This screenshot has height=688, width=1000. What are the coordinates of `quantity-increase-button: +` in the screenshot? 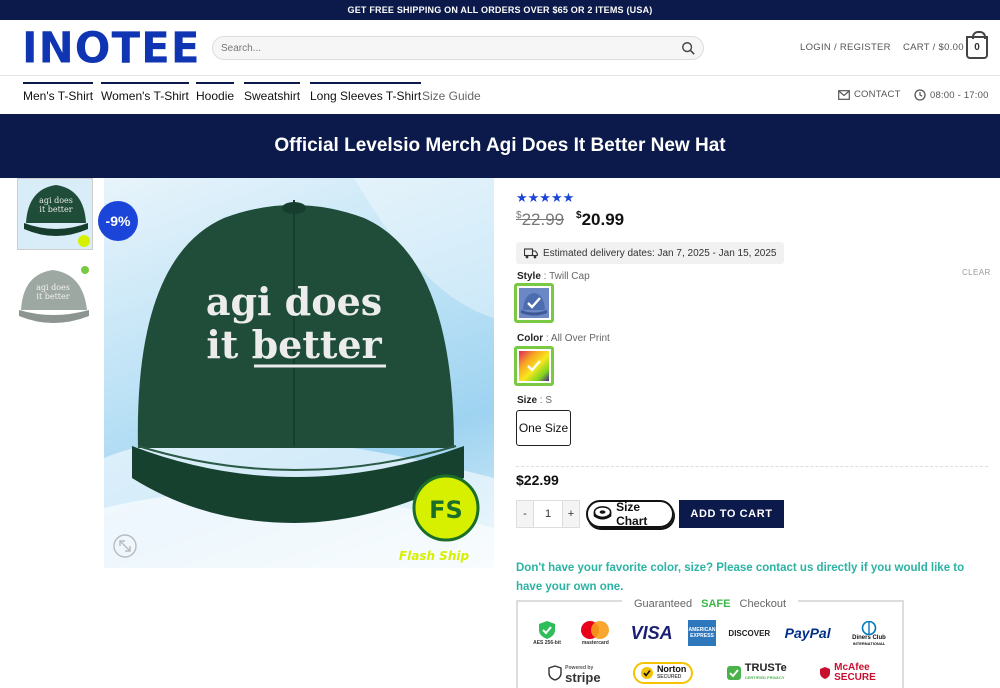 It's located at (571, 514).